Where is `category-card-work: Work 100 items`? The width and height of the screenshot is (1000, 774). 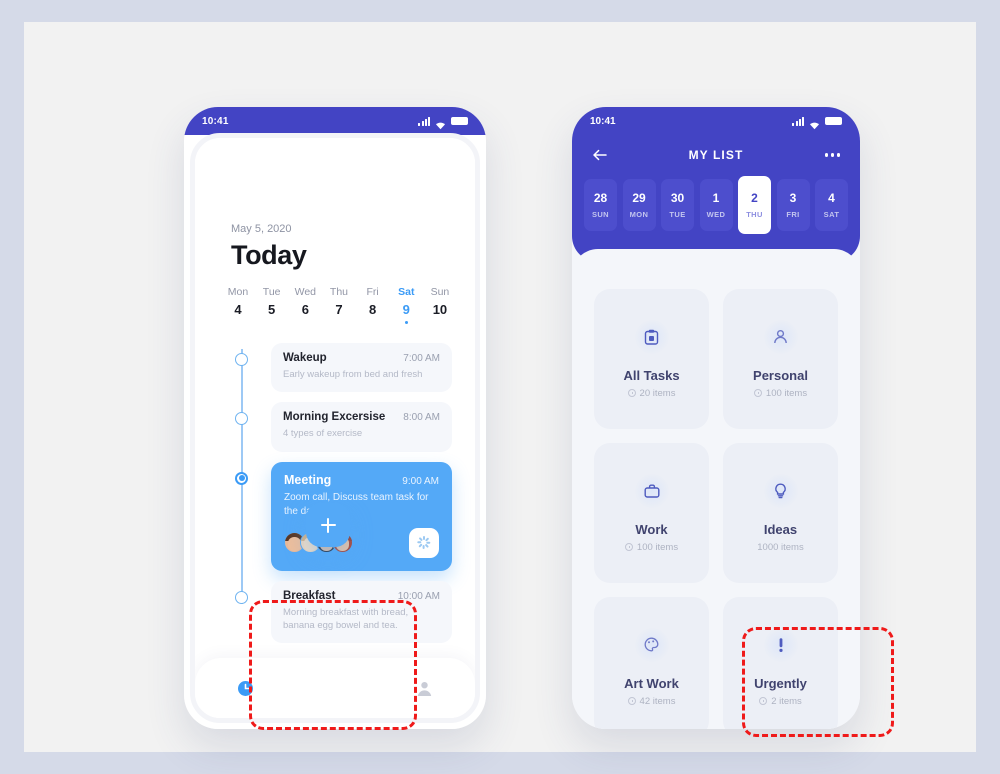
category-card-work: Work 100 items is located at coordinates (651, 513).